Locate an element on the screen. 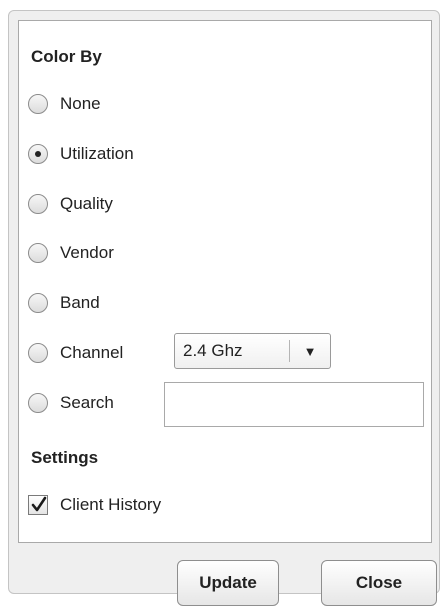 This screenshot has width=445, height=606. radio-option-channel: Channel is located at coordinates (75, 353).